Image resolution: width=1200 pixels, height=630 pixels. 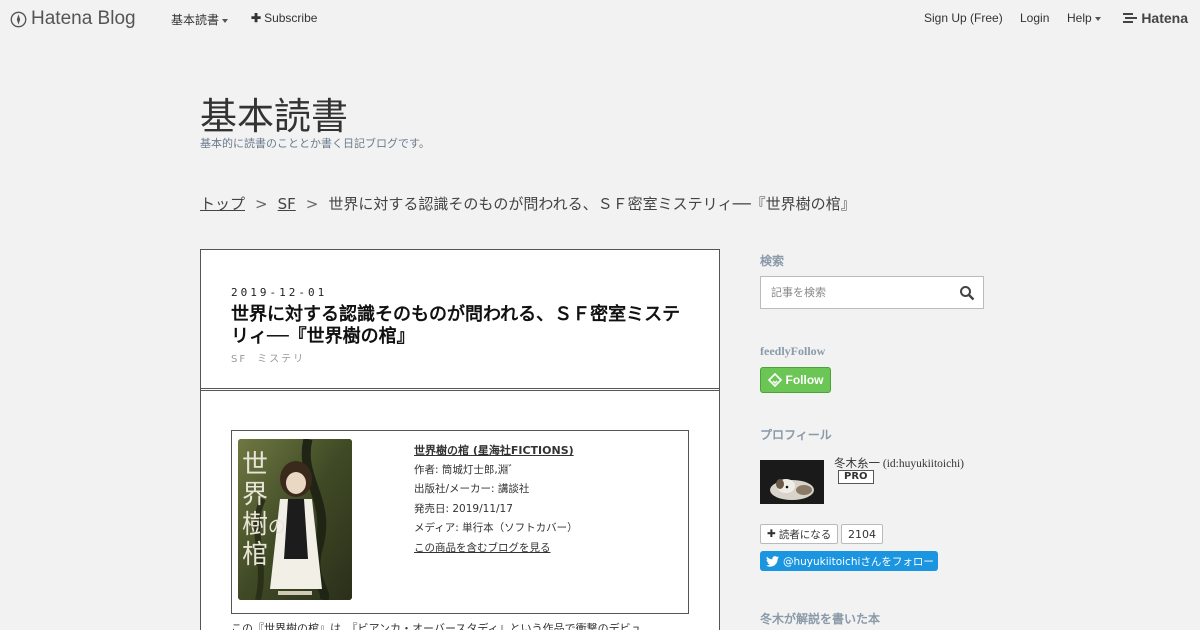 What do you see at coordinates (315, 143) in the screenshot?
I see `blog-description: 基本的に読書のこととか書く日記ブログです。` at bounding box center [315, 143].